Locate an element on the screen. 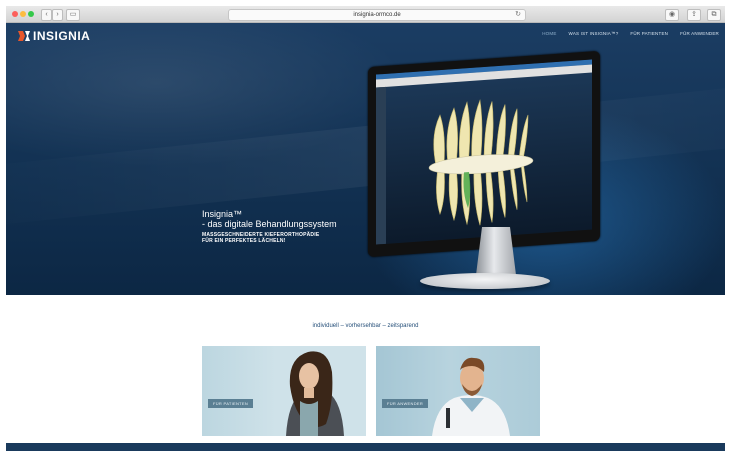 This screenshot has height=451, width=731. monitor-bezel is located at coordinates (484, 154).